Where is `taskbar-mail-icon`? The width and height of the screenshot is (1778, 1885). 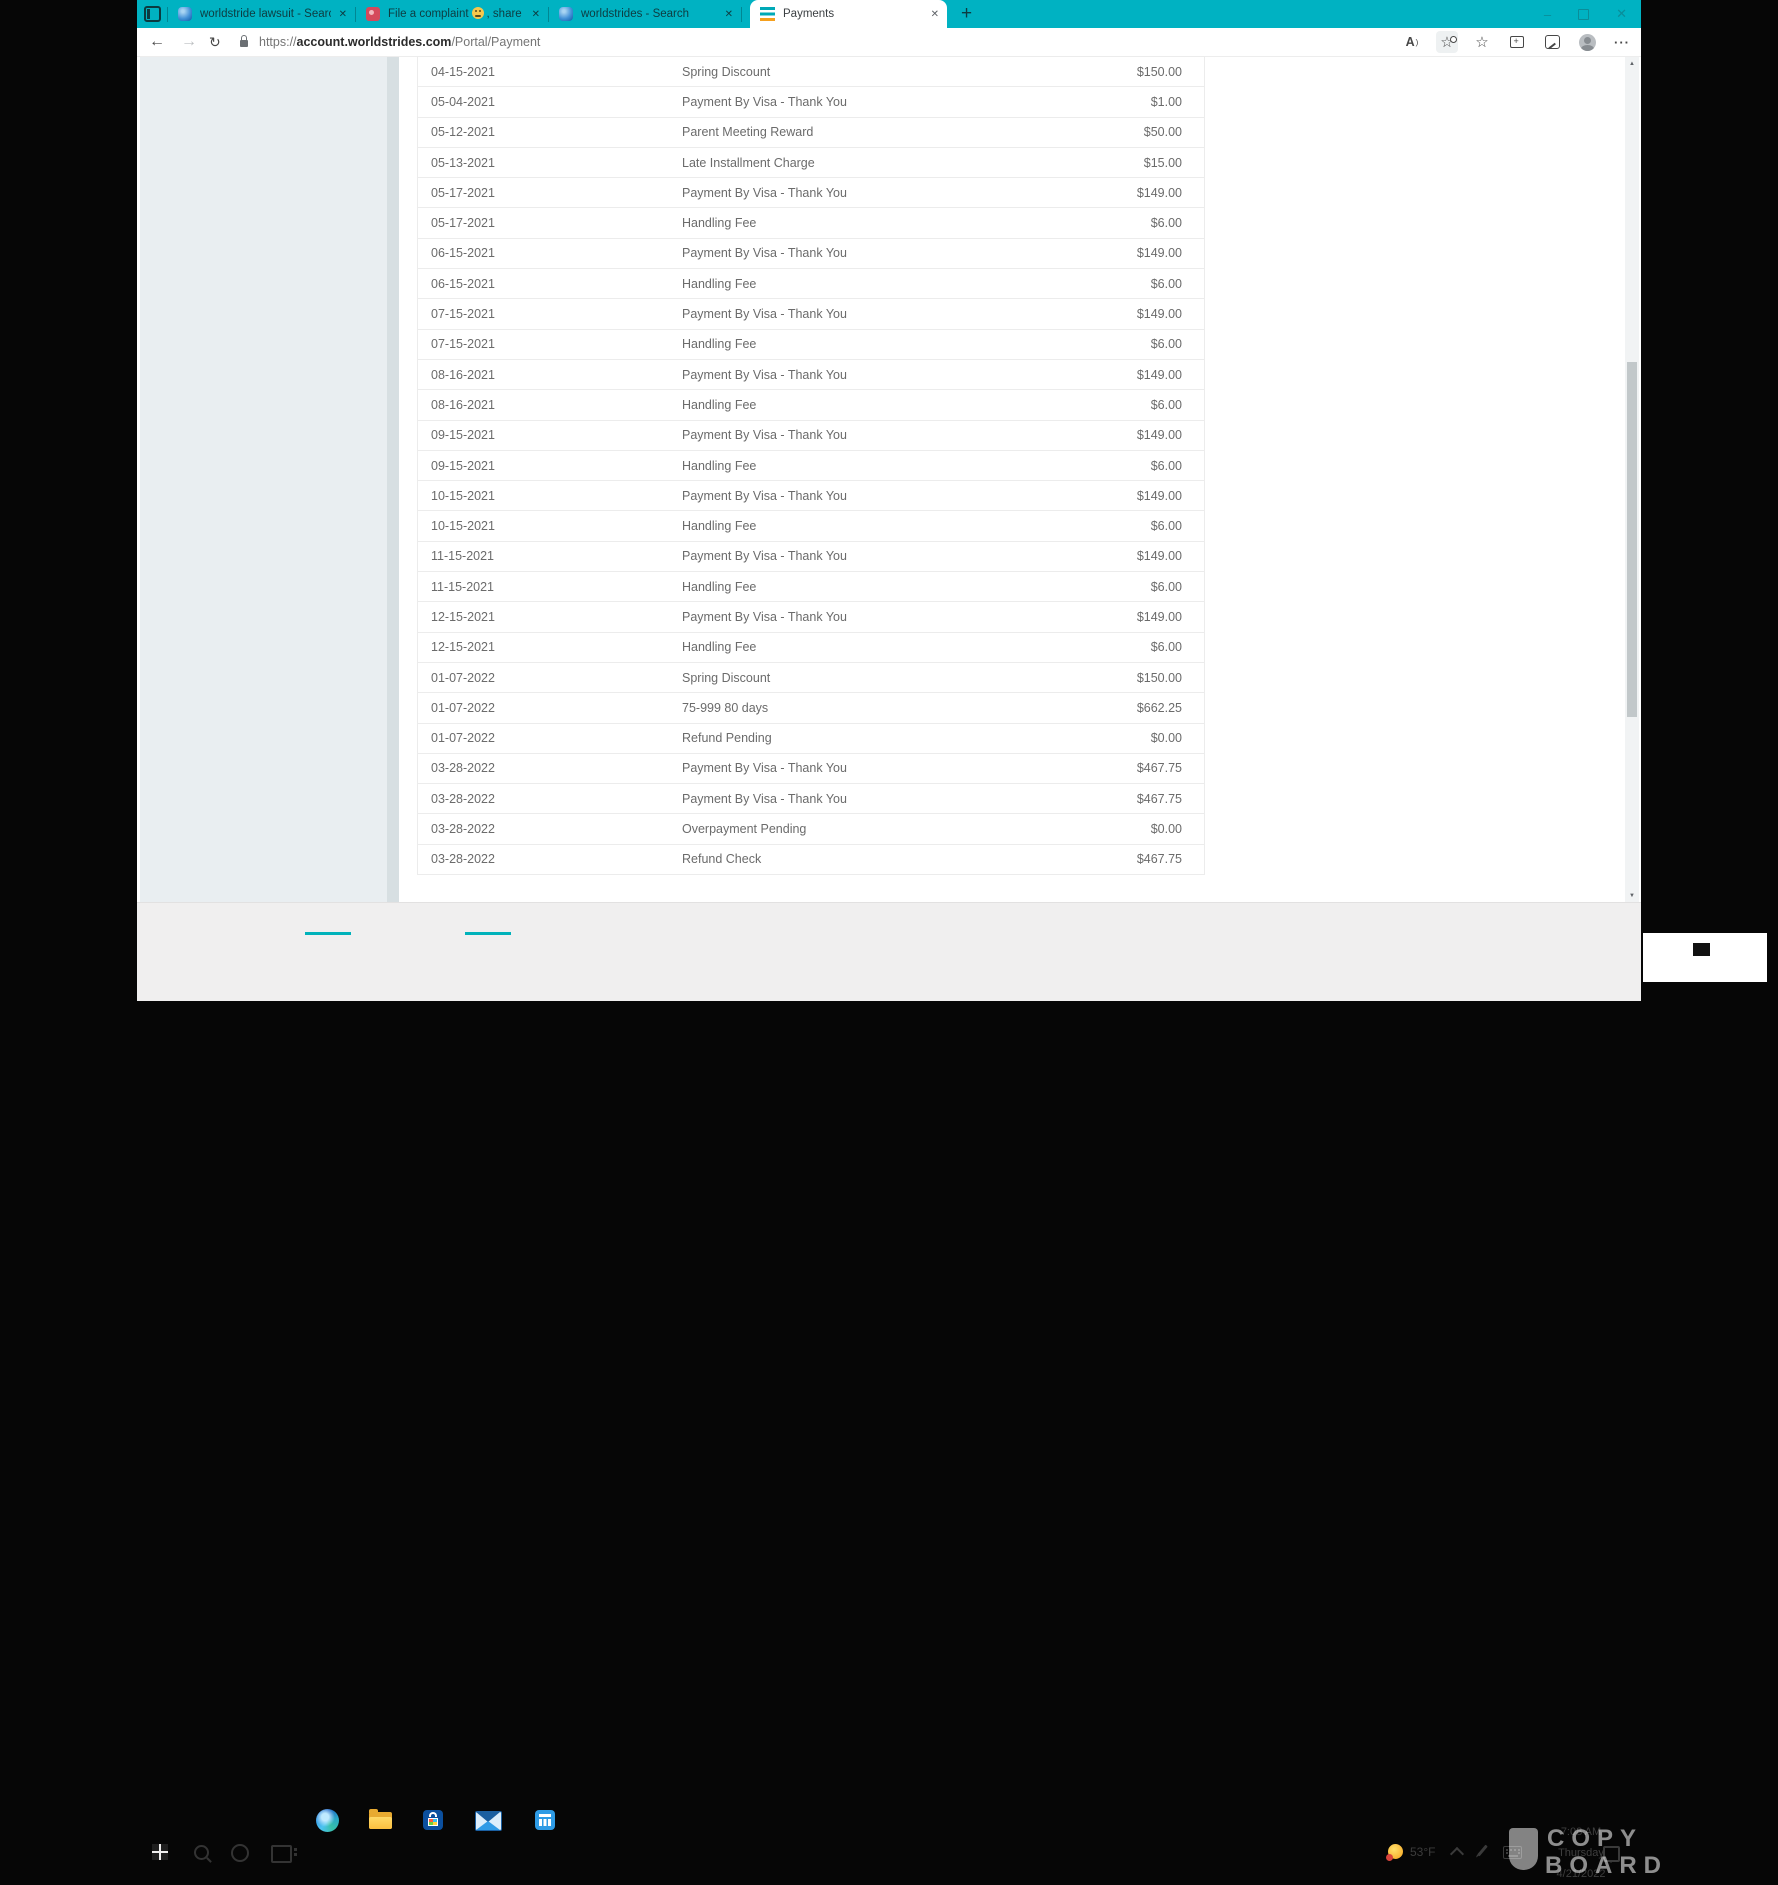 taskbar-mail-icon is located at coordinates (488, 1821).